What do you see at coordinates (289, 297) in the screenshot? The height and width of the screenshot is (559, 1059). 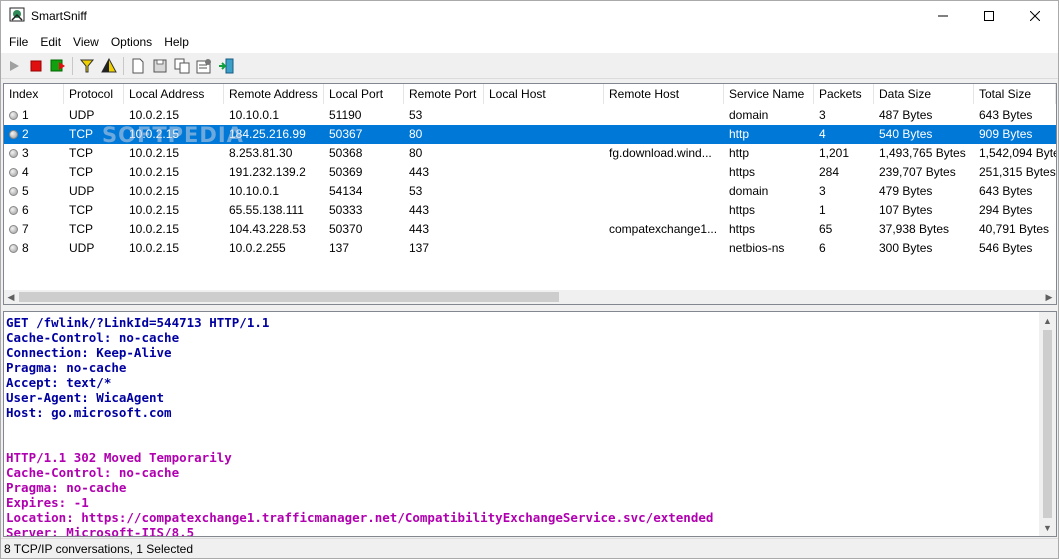 I see `horizontal-scroll-thumb` at bounding box center [289, 297].